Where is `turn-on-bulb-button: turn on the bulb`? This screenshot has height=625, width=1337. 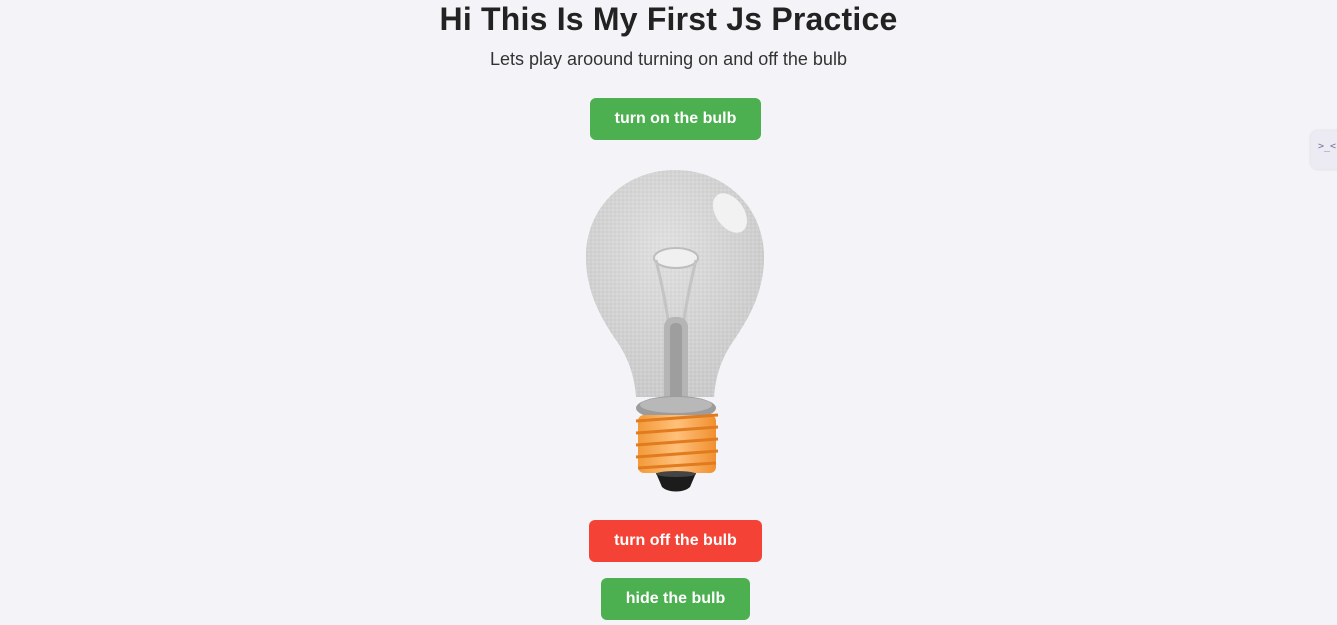 turn-on-bulb-button: turn on the bulb is located at coordinates (675, 119).